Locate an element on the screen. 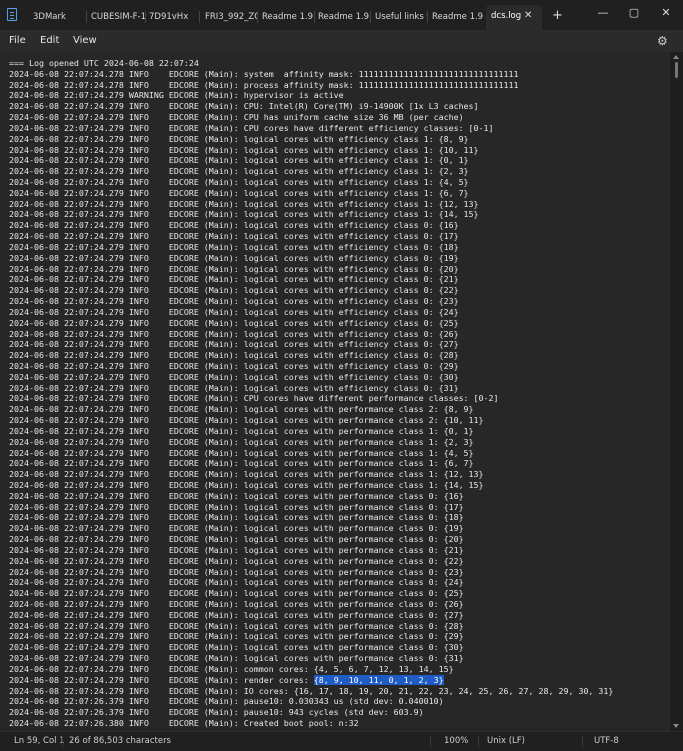 This screenshot has height=751, width=683. menu-file: File is located at coordinates (17, 41).